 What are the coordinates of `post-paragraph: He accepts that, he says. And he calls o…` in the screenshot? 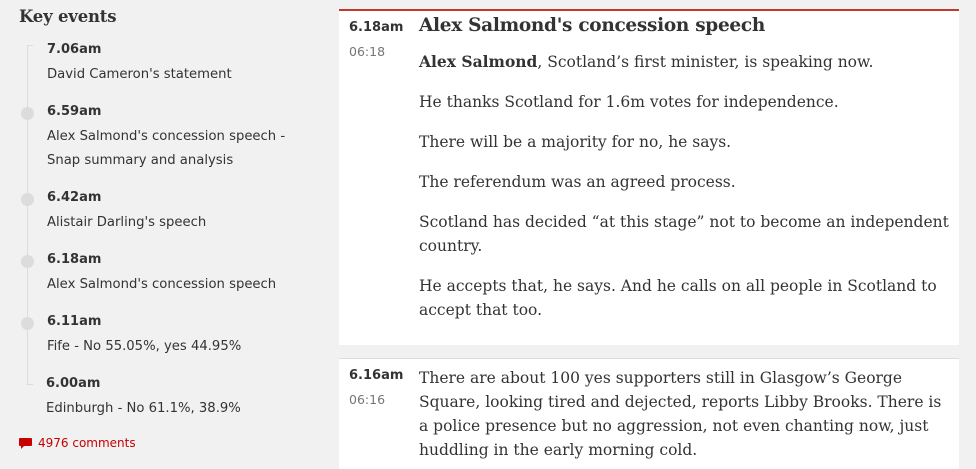 It's located at (678, 298).